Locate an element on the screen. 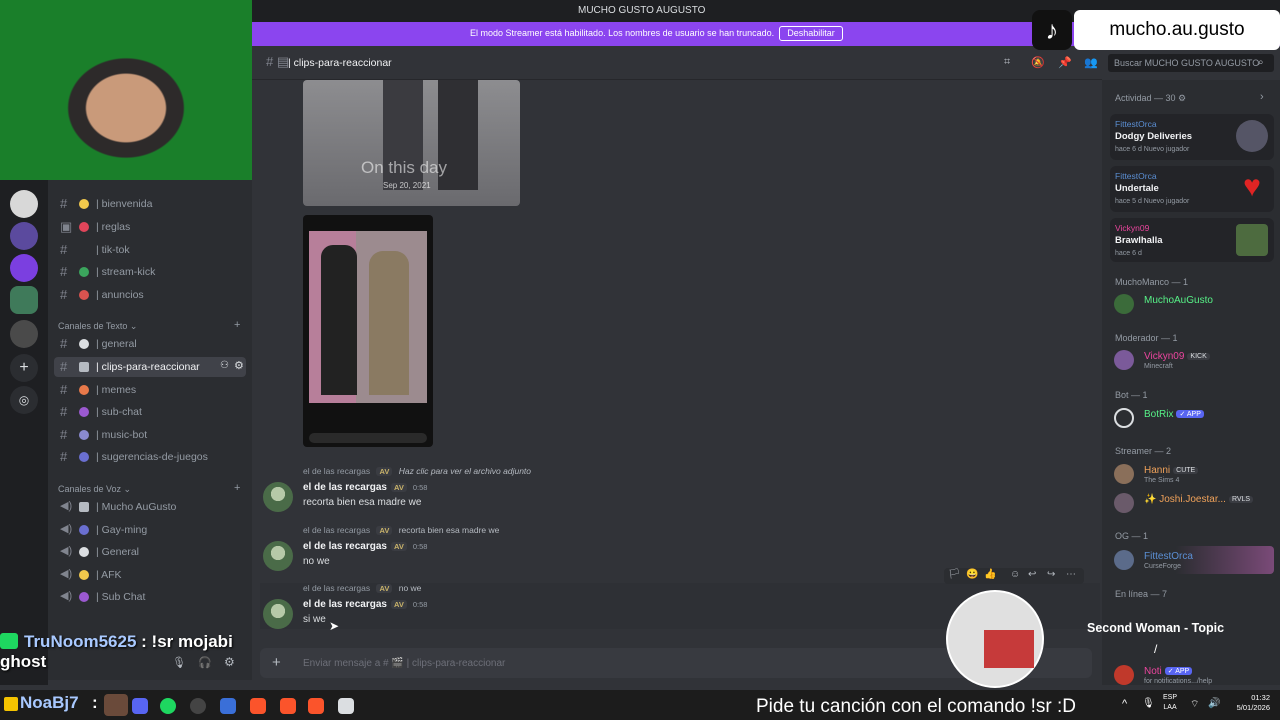  more-options-icon: ⋯ is located at coordinates (1071, 574).